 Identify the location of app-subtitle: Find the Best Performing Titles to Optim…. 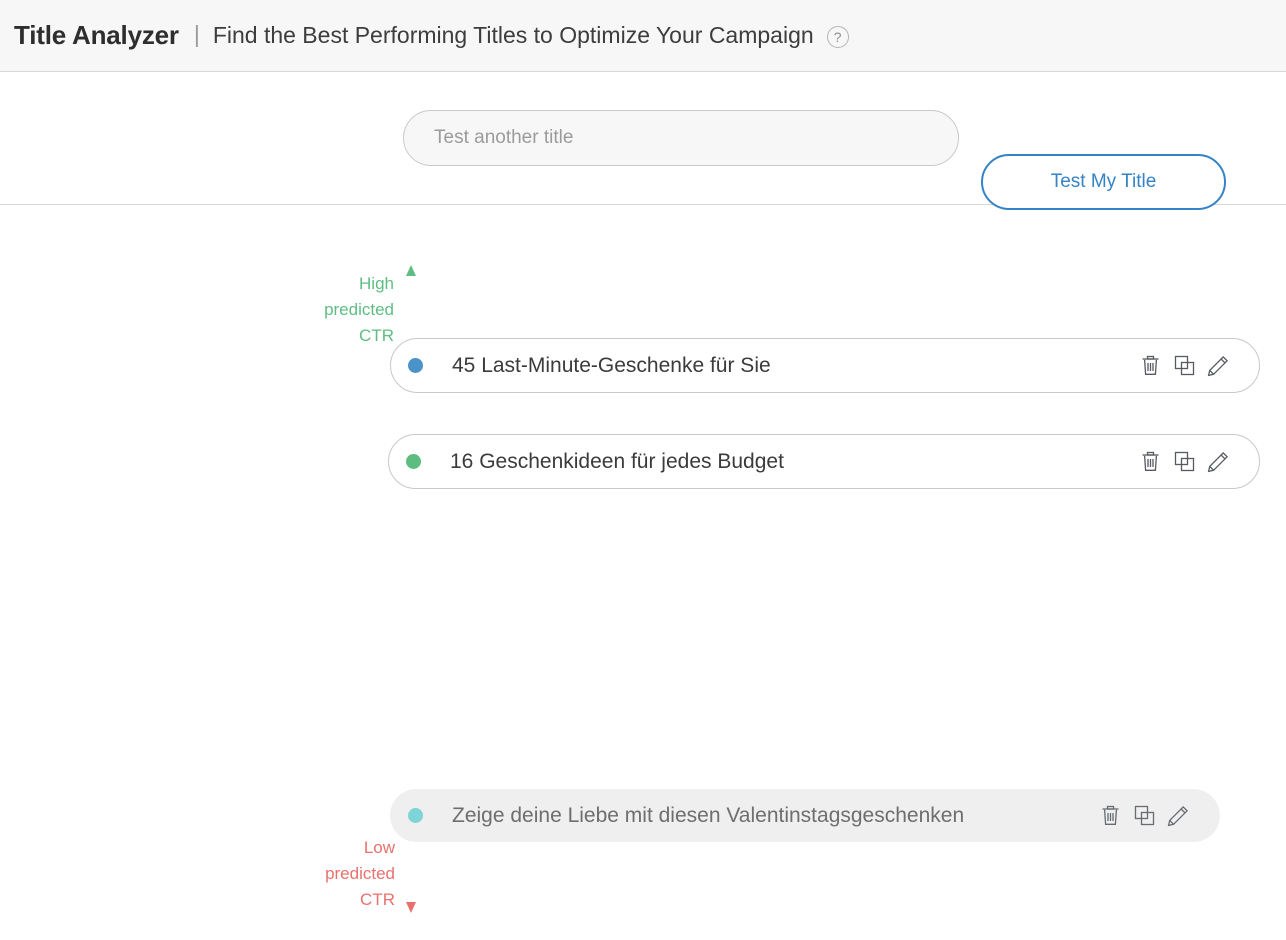
(513, 35).